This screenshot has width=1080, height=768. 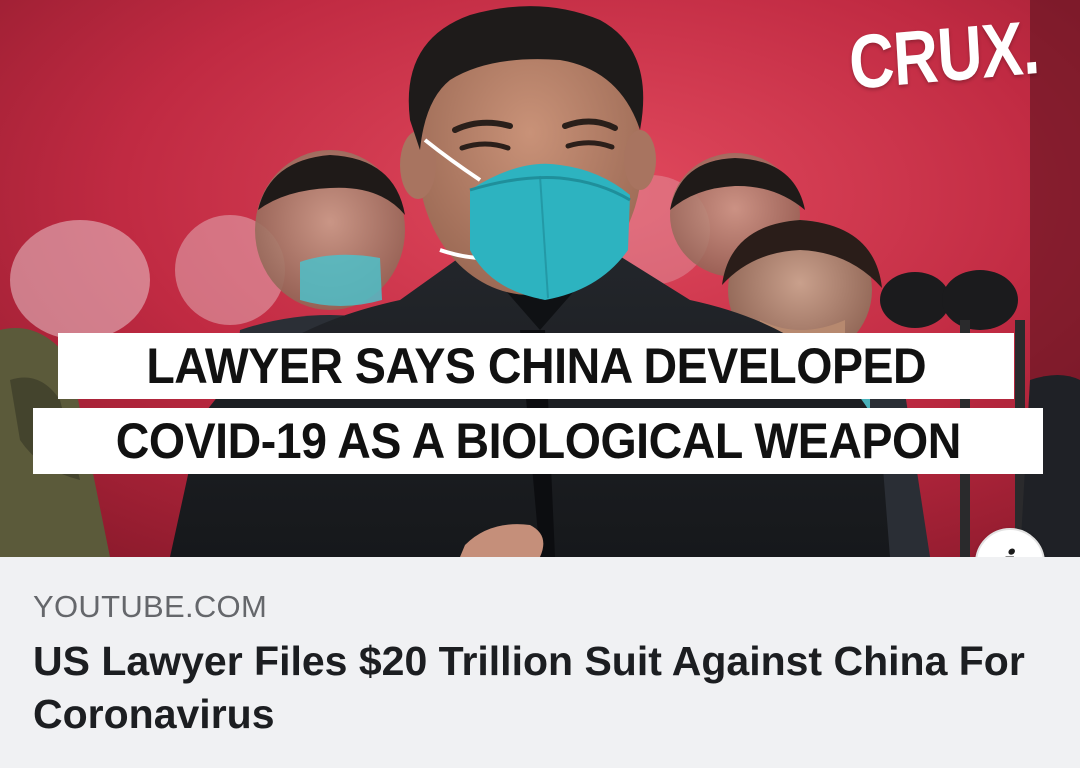 I want to click on thumbnail-headline-line-2: COVID-19 AS A BIOLOGICAL WEAPON, so click(x=538, y=441).